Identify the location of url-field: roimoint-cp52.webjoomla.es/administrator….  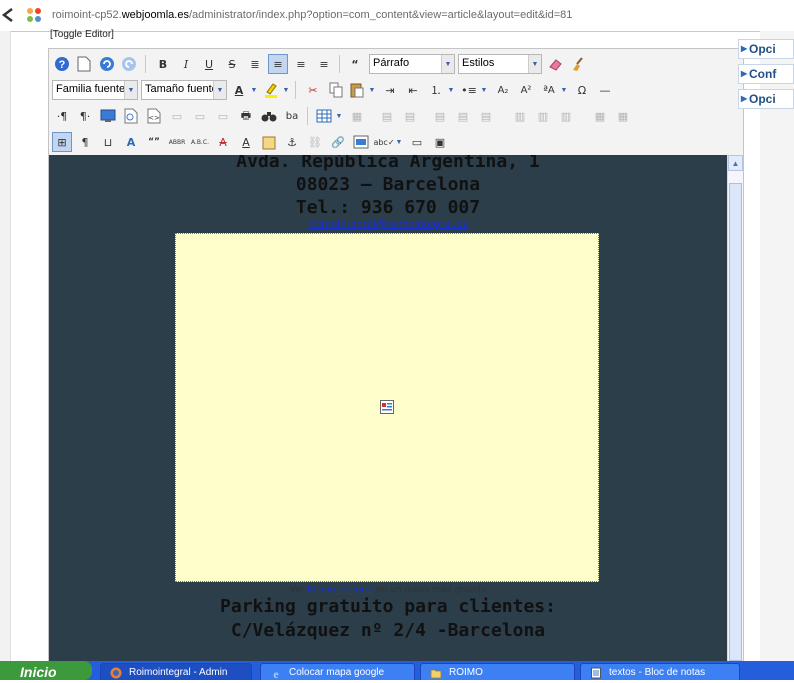
(312, 15).